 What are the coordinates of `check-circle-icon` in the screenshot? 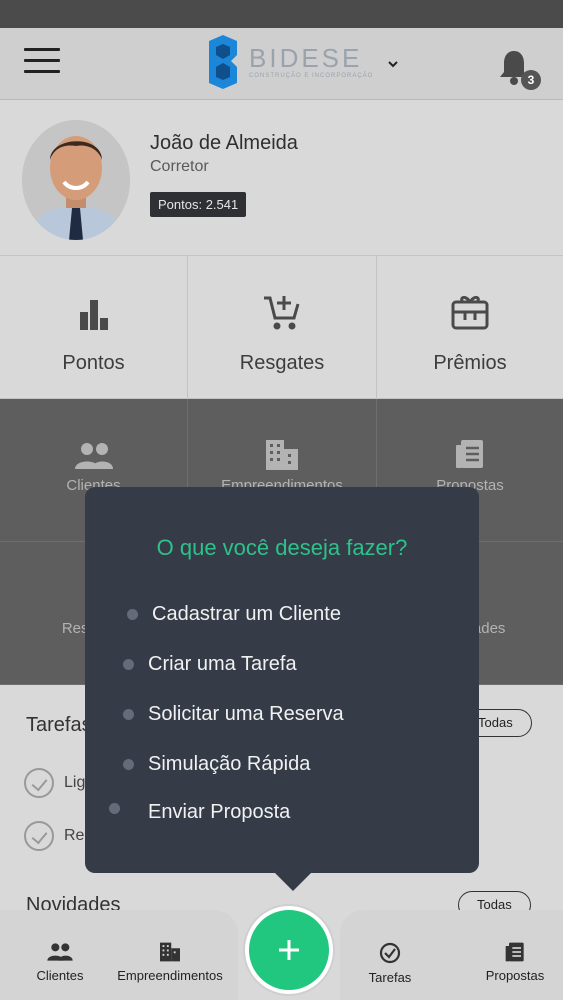 It's located at (390, 953).